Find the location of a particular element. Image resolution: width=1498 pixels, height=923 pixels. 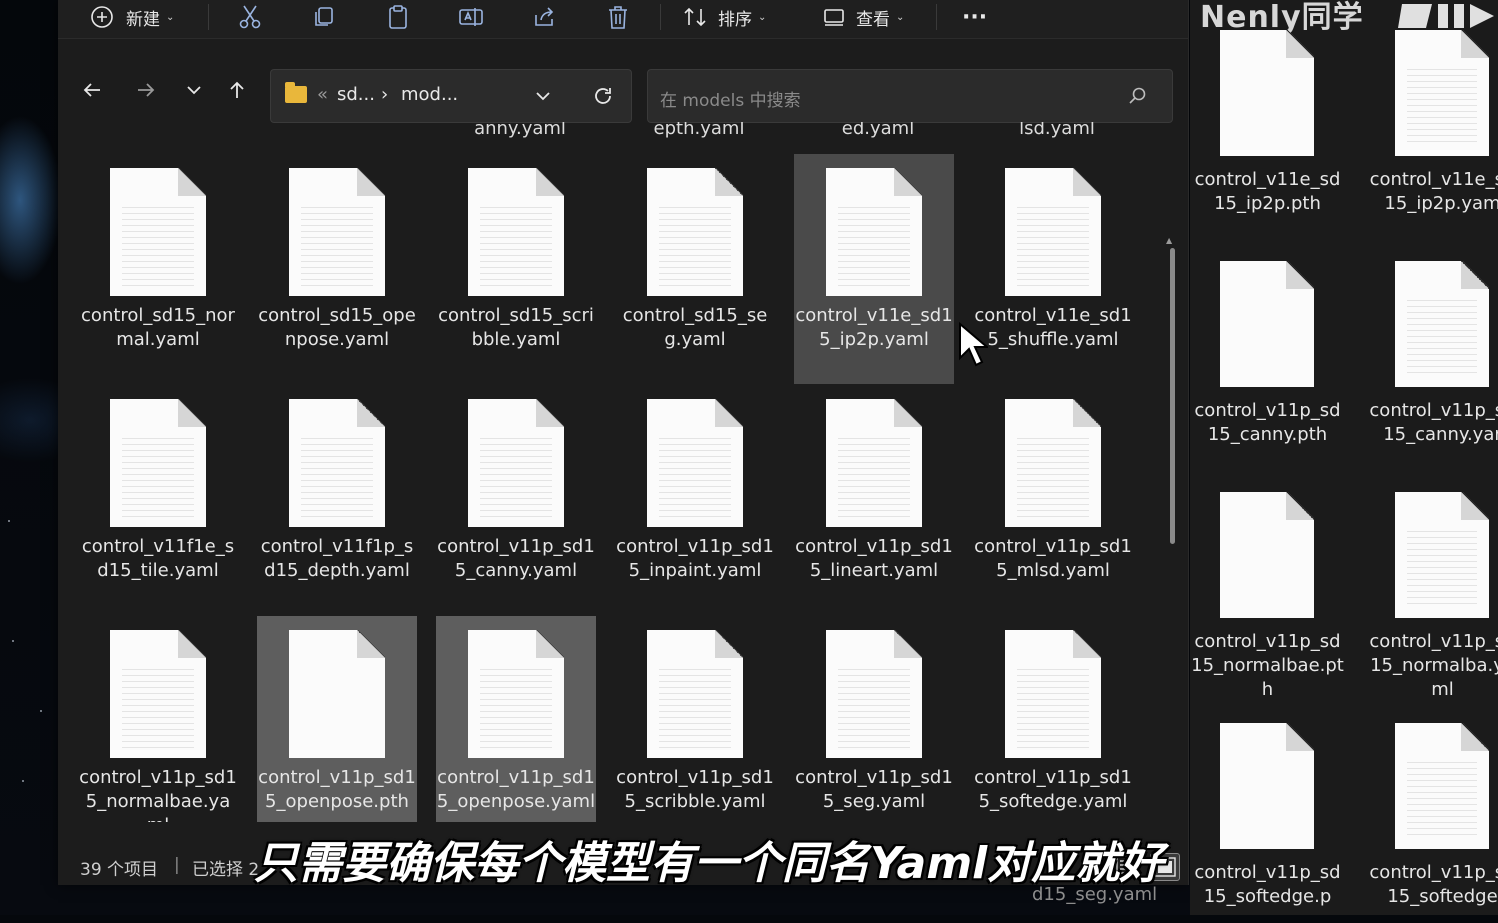

rename-button is located at coordinates (471, 17).